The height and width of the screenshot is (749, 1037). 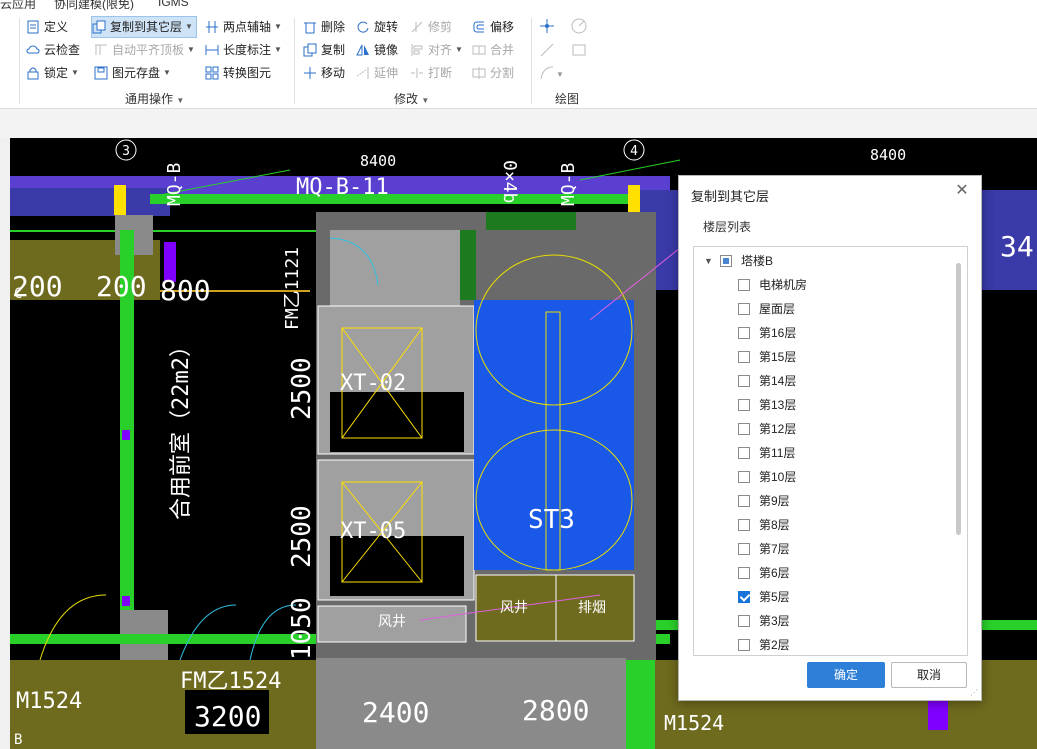 I want to click on cloud-check-label: 云检查, so click(x=62, y=50).